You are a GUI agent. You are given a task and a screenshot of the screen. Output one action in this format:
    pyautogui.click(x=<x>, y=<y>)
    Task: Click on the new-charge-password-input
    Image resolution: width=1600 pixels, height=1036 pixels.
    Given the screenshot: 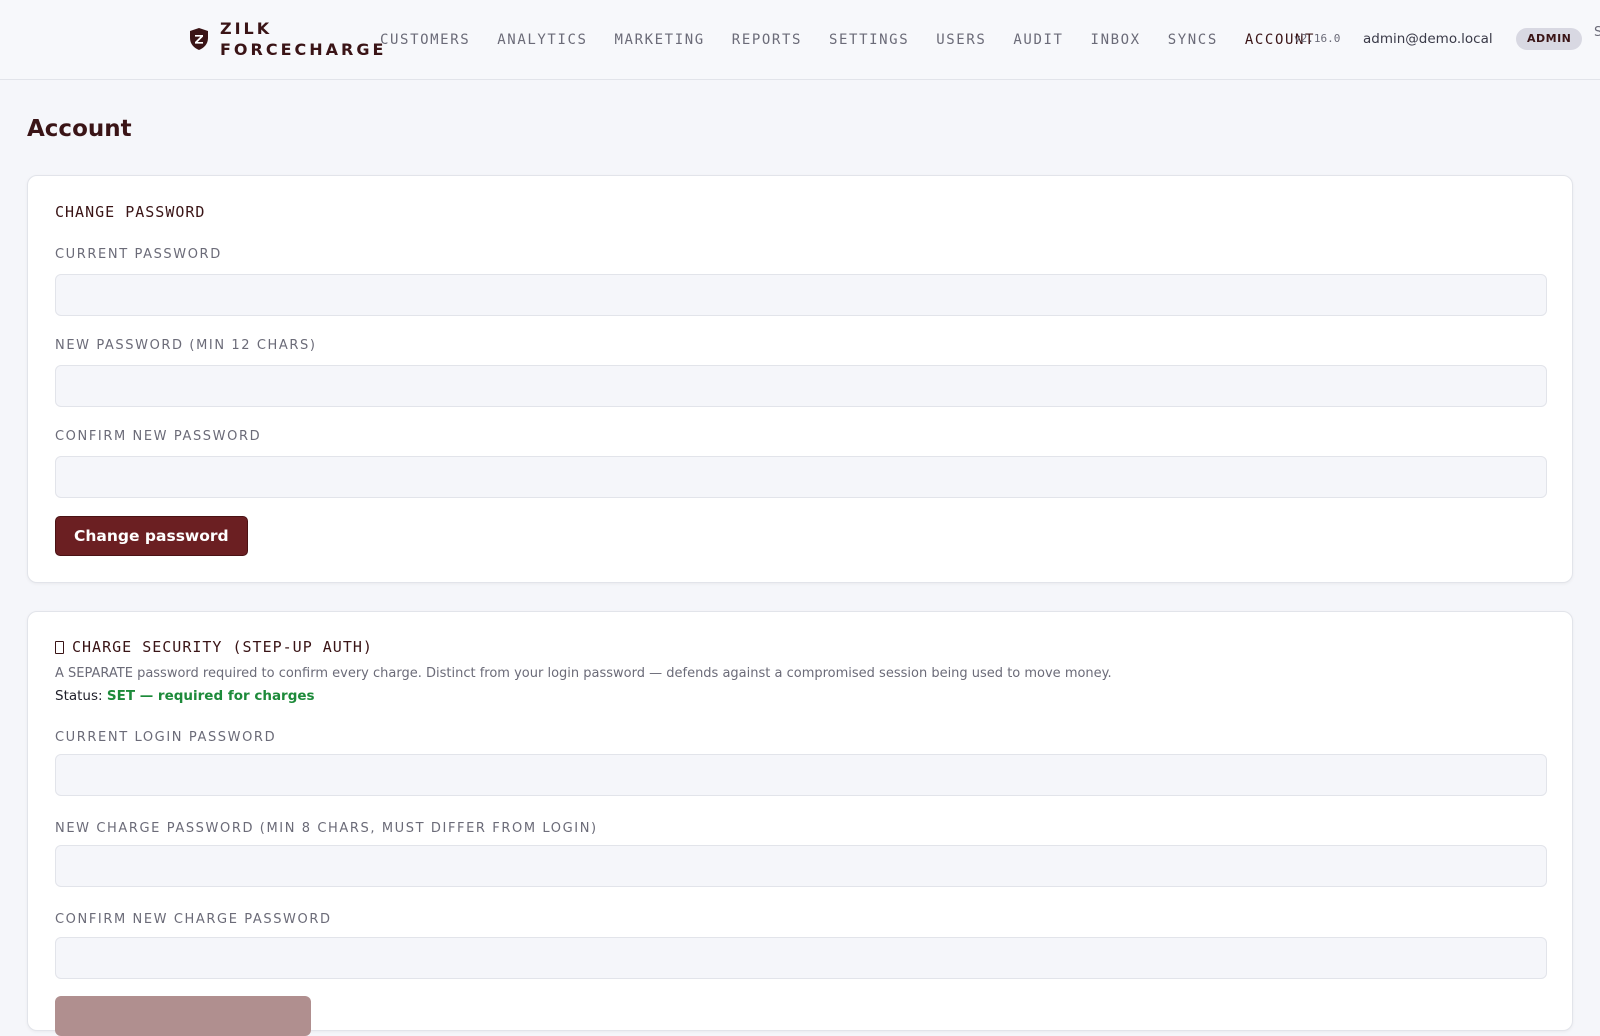 What is the action you would take?
    pyautogui.click(x=801, y=866)
    